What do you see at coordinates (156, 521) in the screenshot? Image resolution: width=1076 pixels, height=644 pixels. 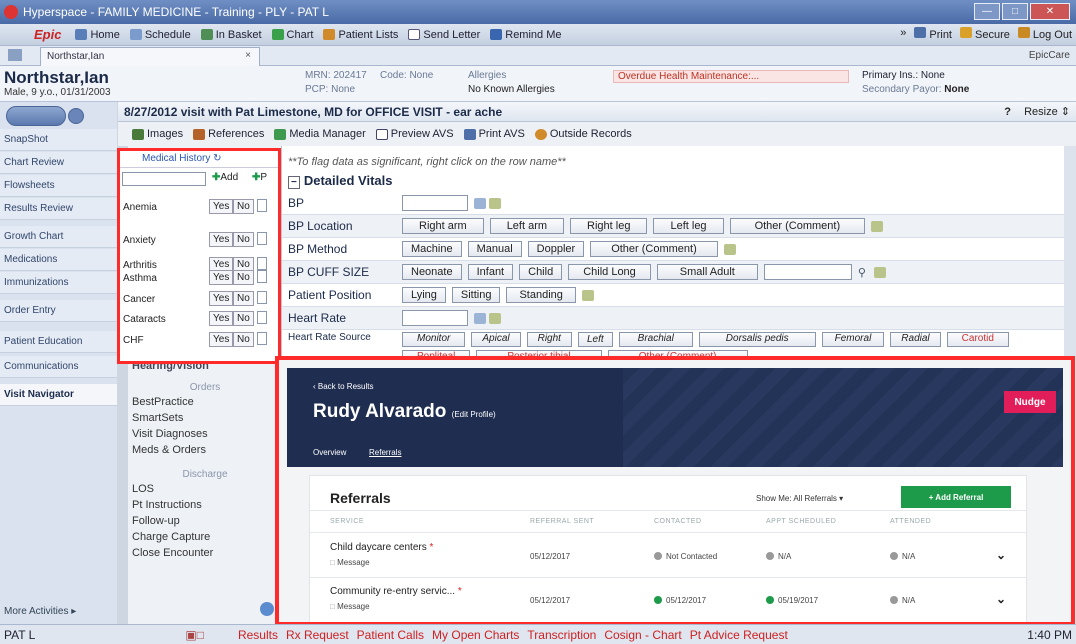 I see `nav-follow-up: Follow-up` at bounding box center [156, 521].